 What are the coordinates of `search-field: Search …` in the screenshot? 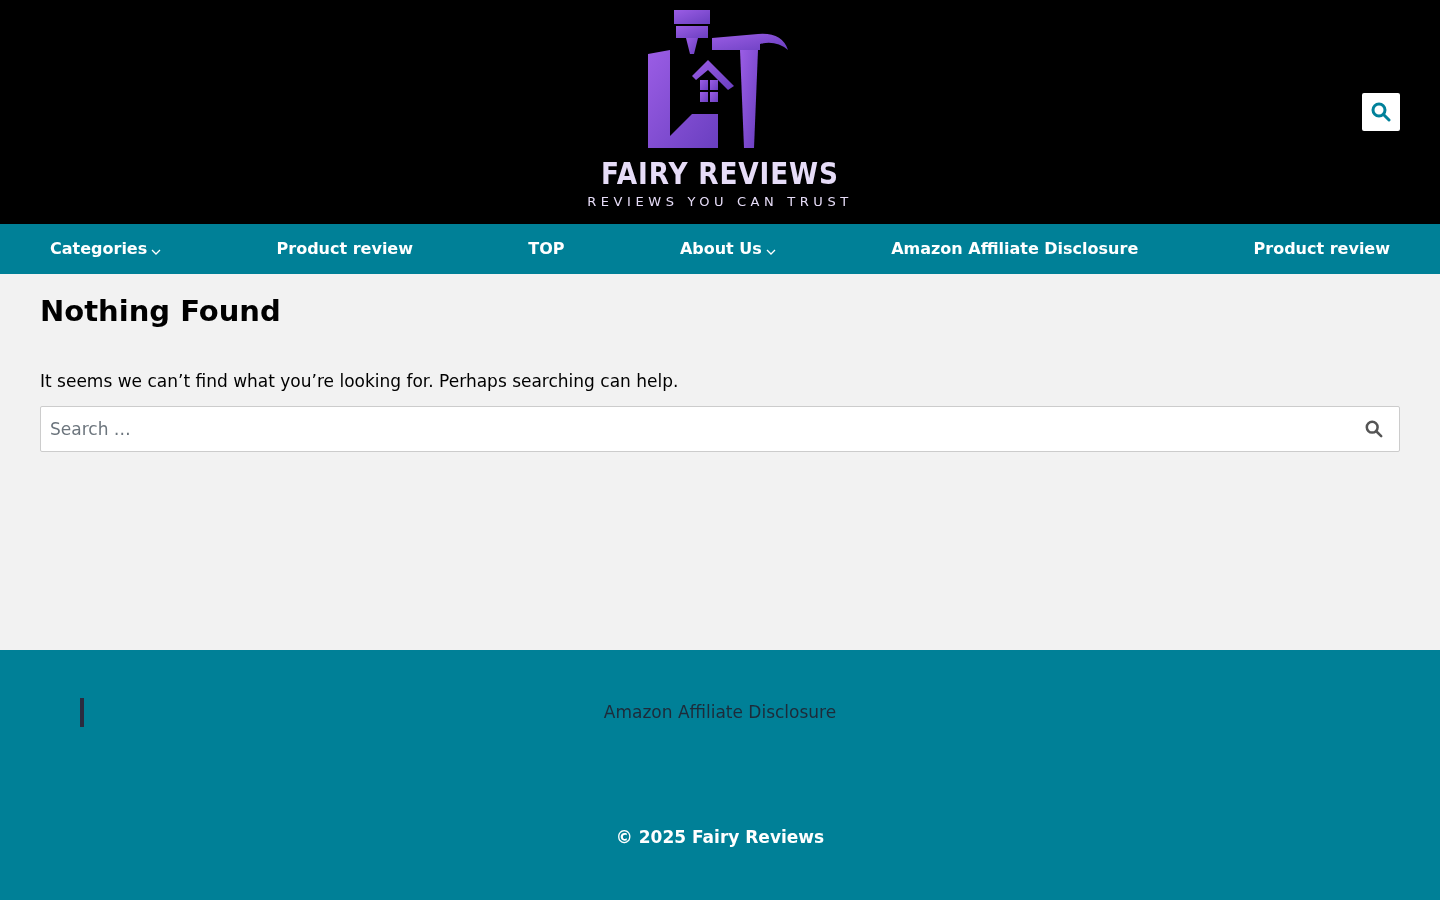 It's located at (720, 429).